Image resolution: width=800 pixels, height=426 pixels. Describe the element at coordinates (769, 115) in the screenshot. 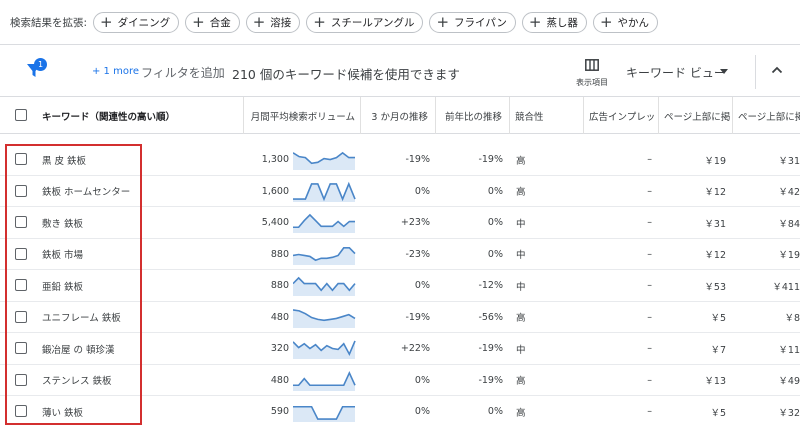

I see `header-top-bid-high: ページ上部に掲` at that location.